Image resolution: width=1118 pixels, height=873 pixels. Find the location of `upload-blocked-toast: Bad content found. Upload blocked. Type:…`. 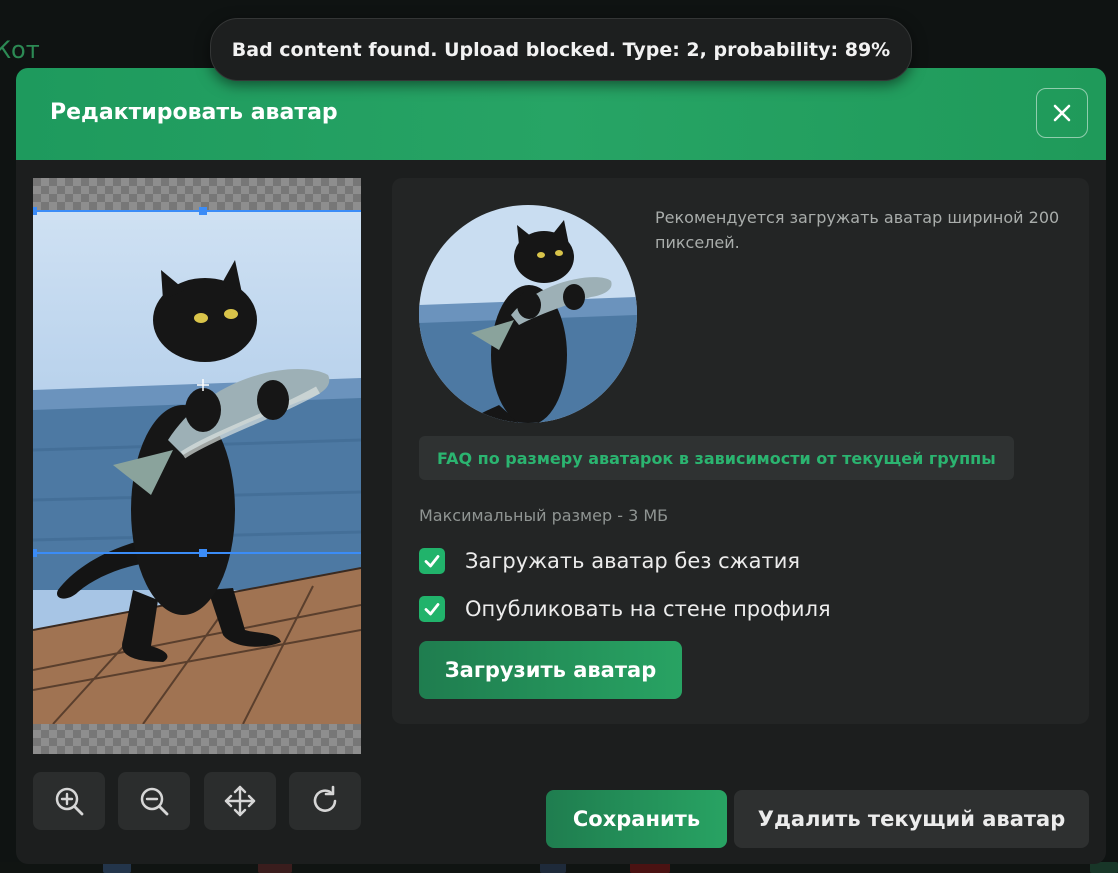

upload-blocked-toast: Bad content found. Upload blocked. Type:… is located at coordinates (561, 49).